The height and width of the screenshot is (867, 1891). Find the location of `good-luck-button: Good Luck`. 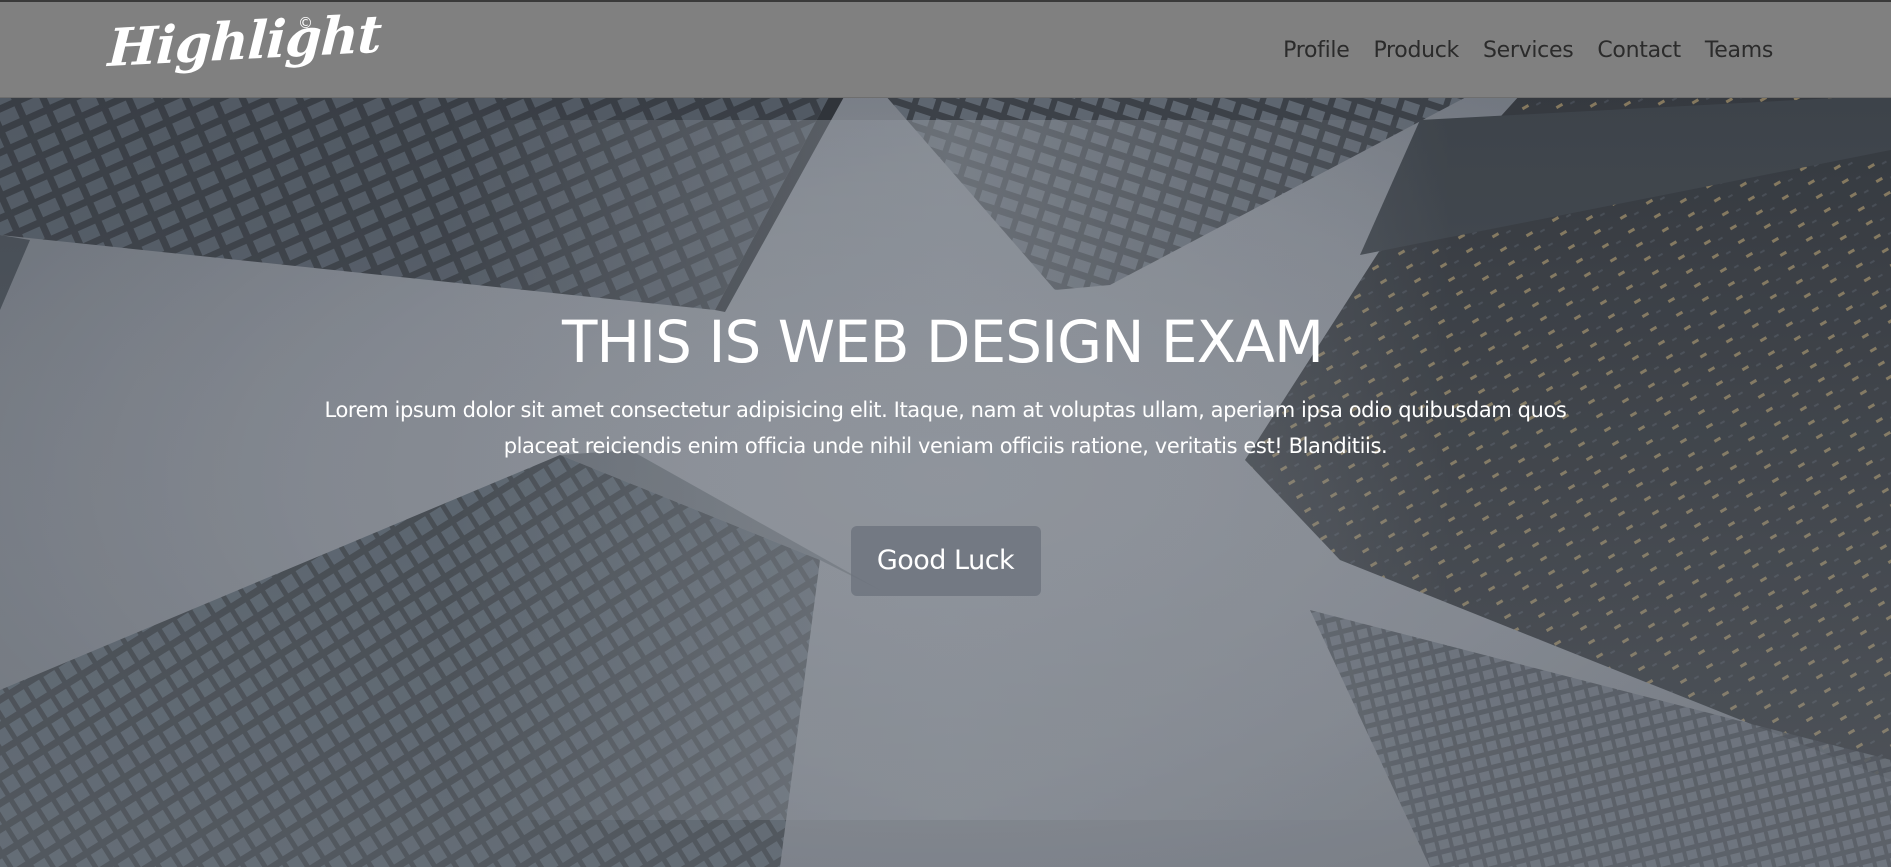

good-luck-button: Good Luck is located at coordinates (945, 561).